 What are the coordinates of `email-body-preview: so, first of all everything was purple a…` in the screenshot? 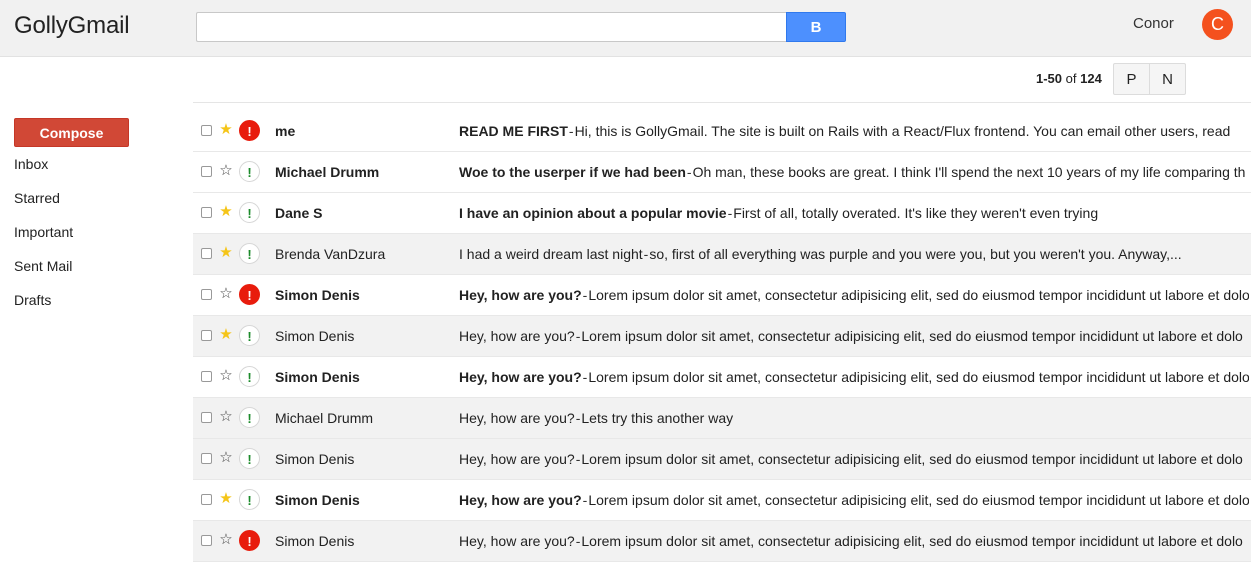 It's located at (915, 254).